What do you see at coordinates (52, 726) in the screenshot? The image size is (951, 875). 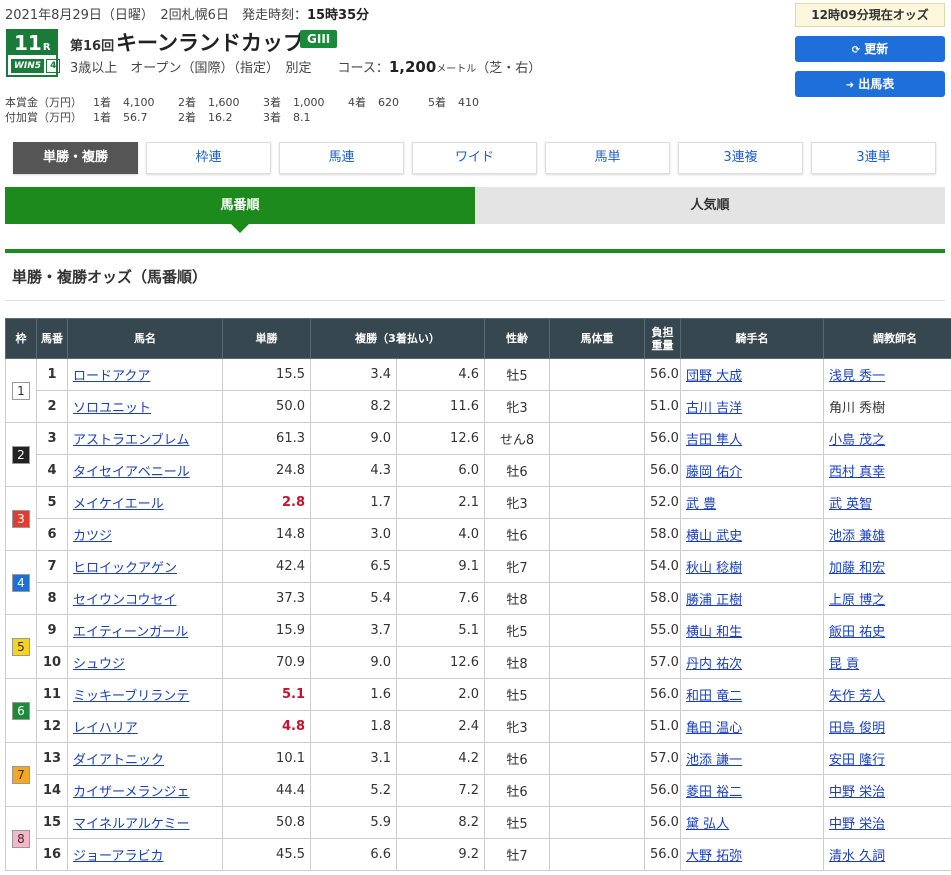 I see `horse-number: 12` at bounding box center [52, 726].